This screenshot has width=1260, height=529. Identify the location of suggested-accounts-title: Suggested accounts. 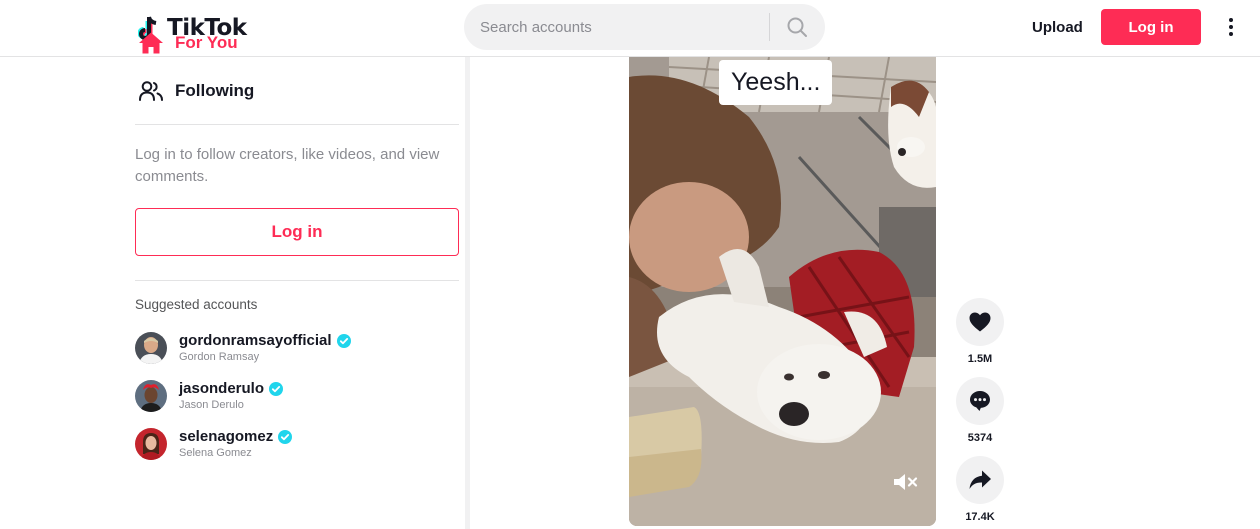
(196, 304).